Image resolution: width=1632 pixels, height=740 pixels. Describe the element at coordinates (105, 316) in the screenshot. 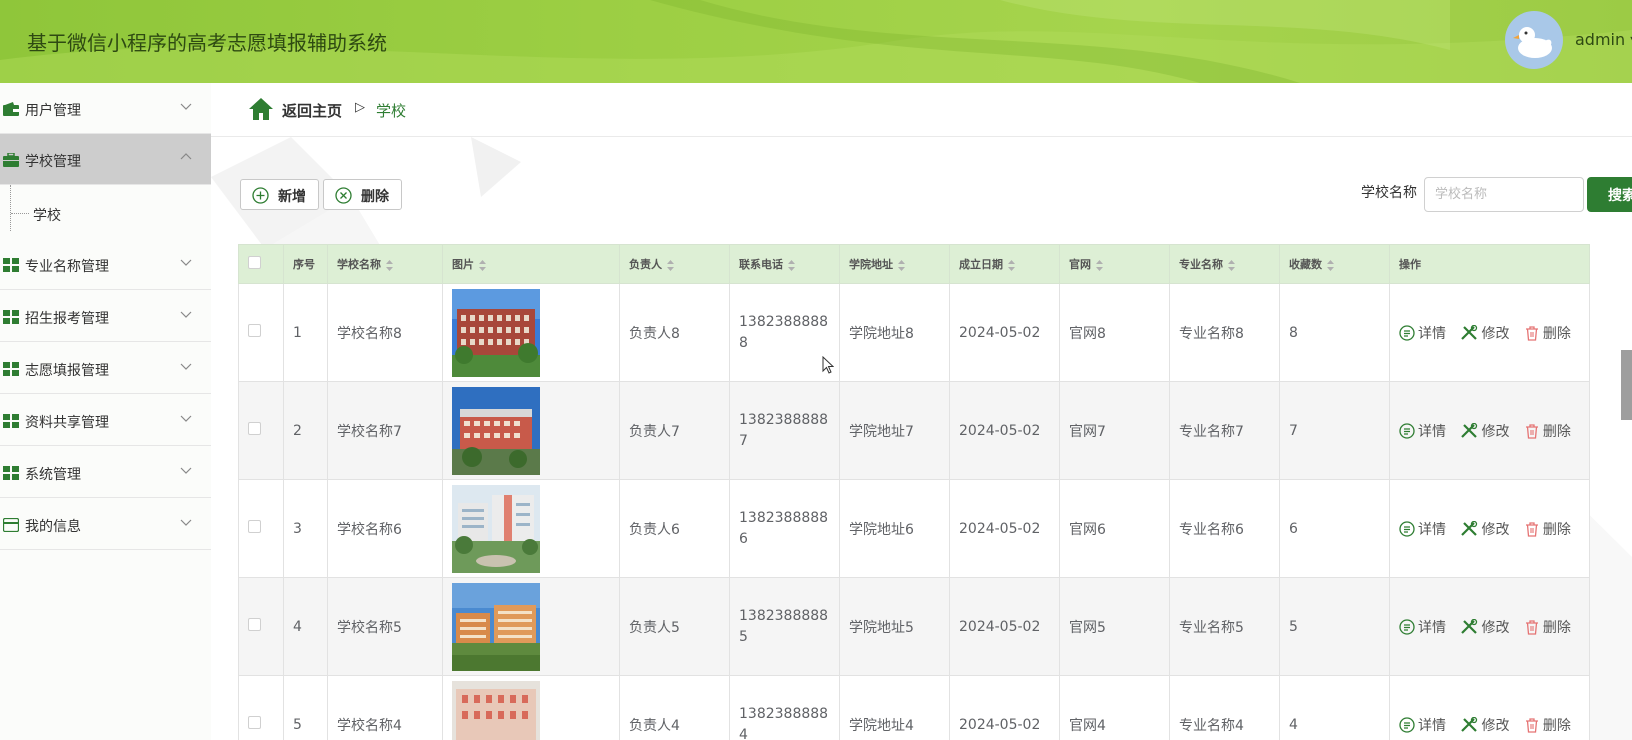

I see `sidebar-item-enrollment-management: 招生报考管理` at that location.